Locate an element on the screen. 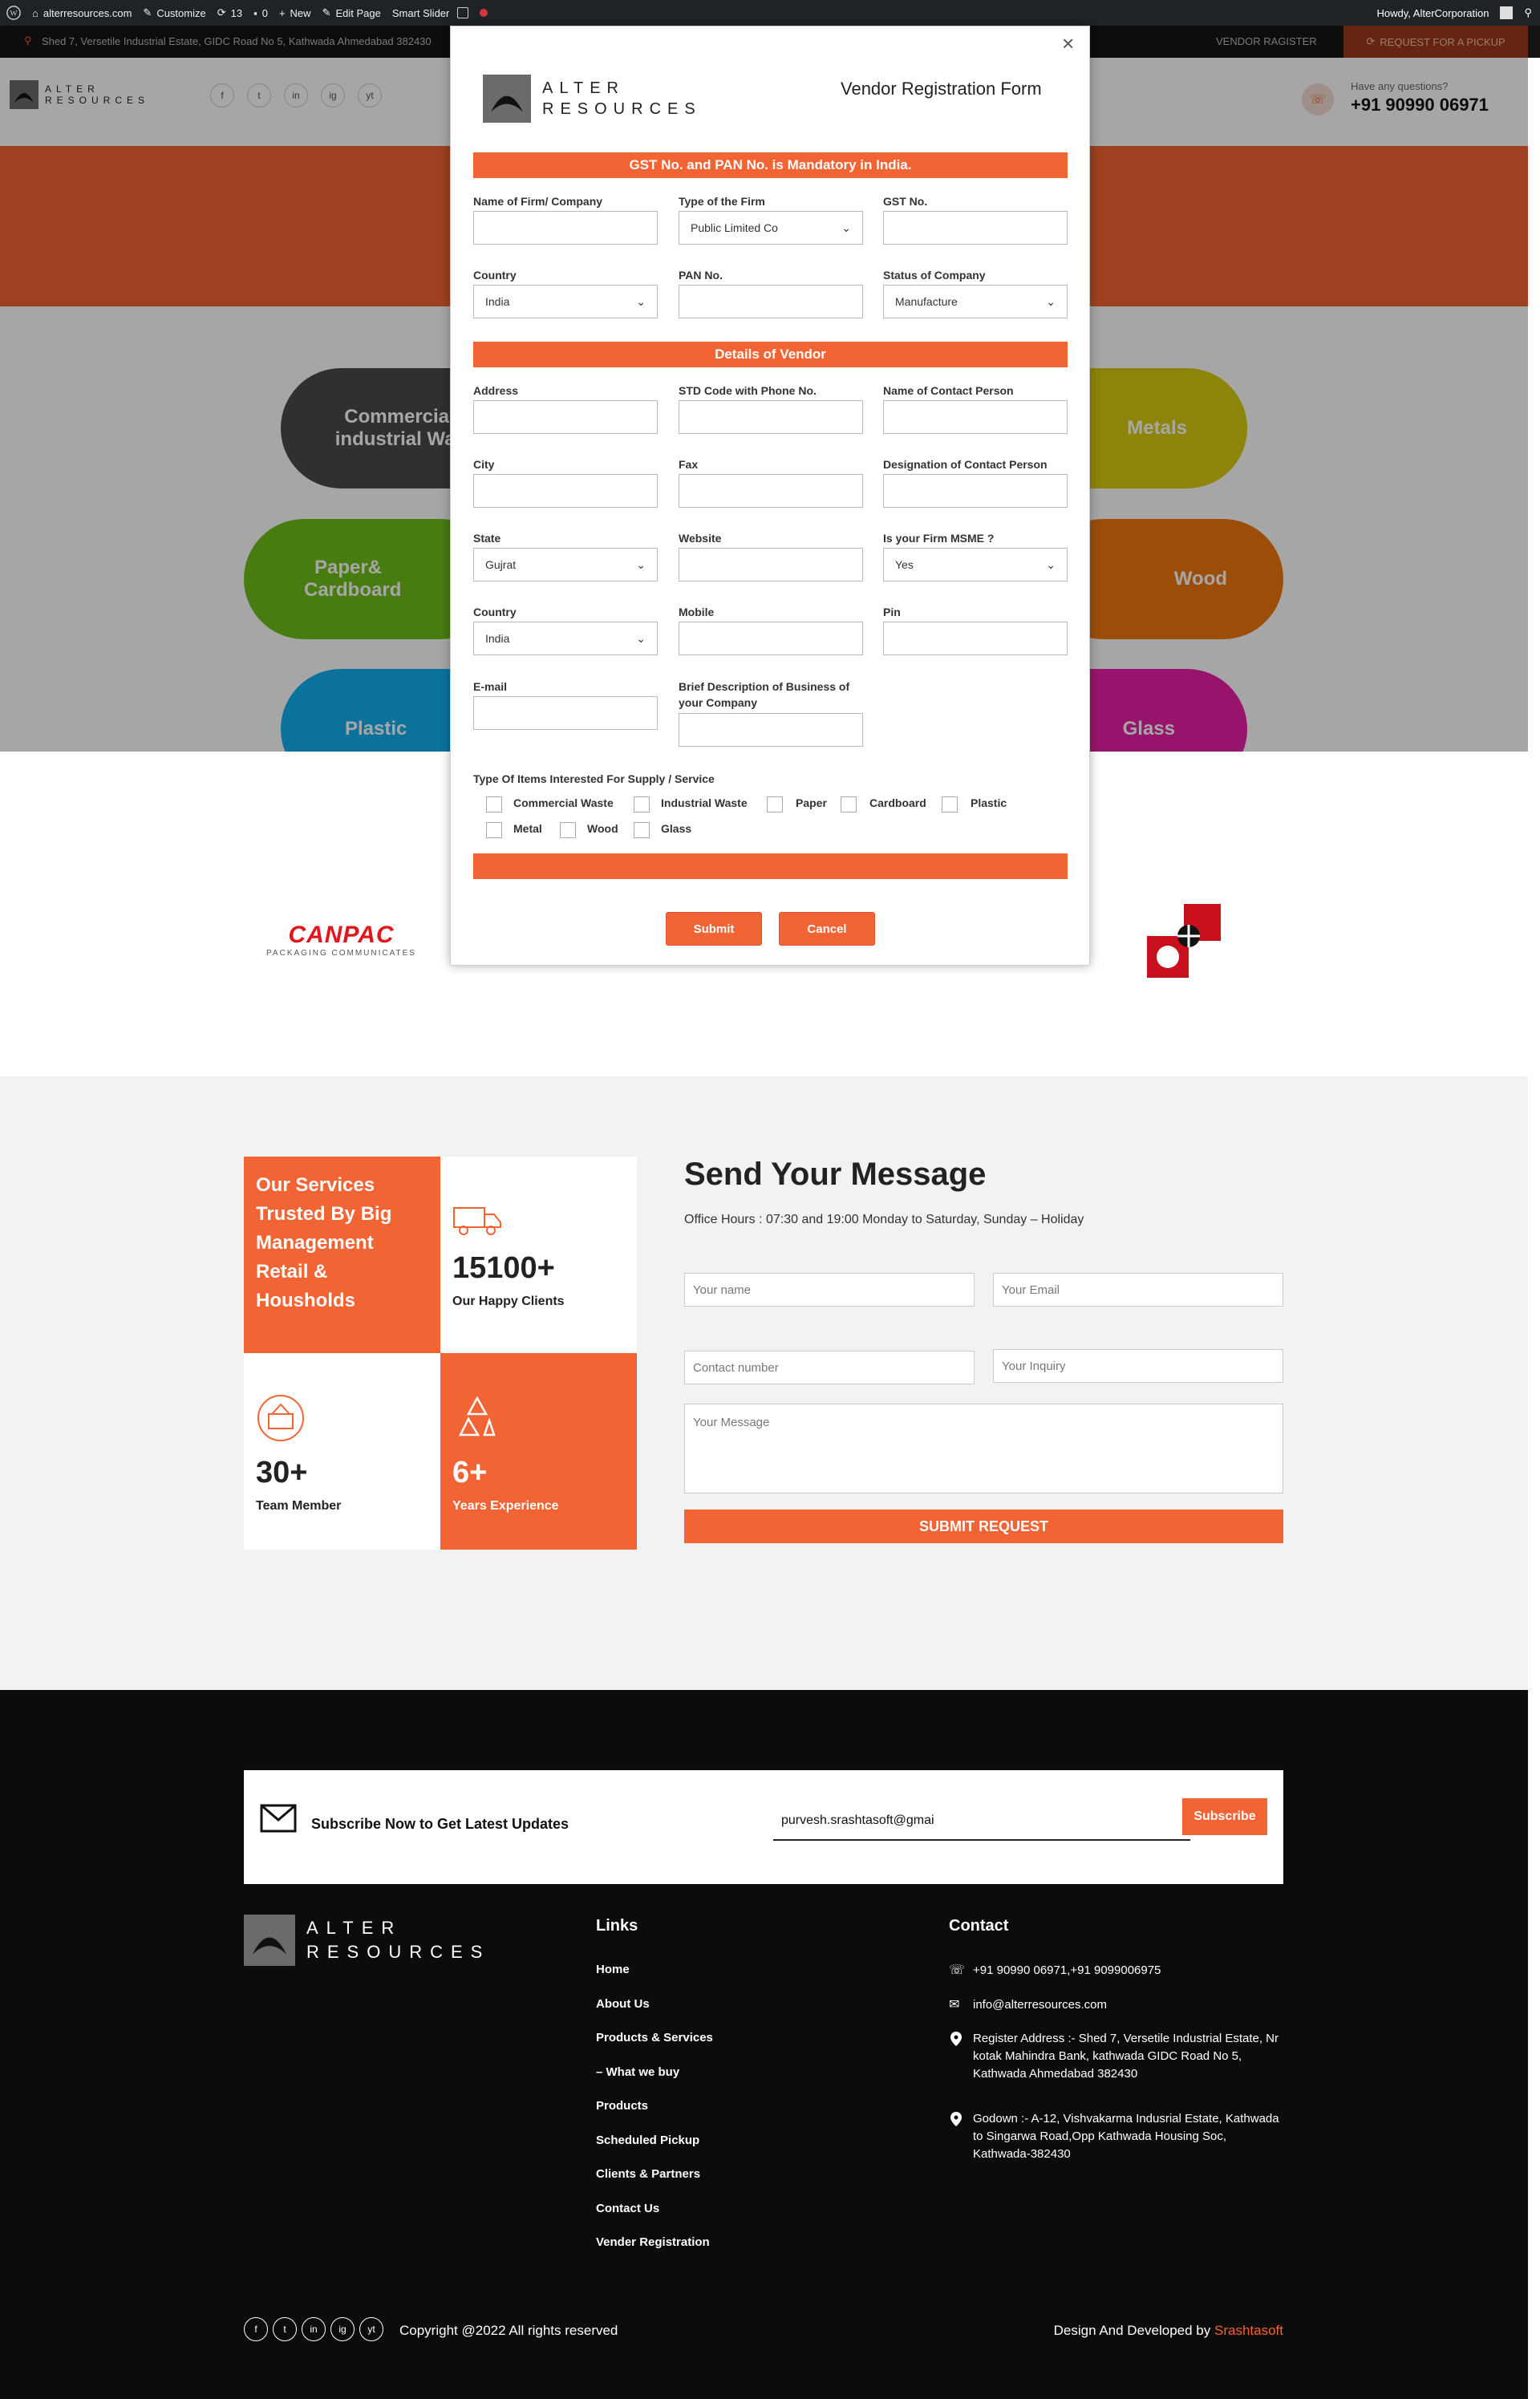 The width and height of the screenshot is (1540, 2399). new-link: + New is located at coordinates (295, 13).